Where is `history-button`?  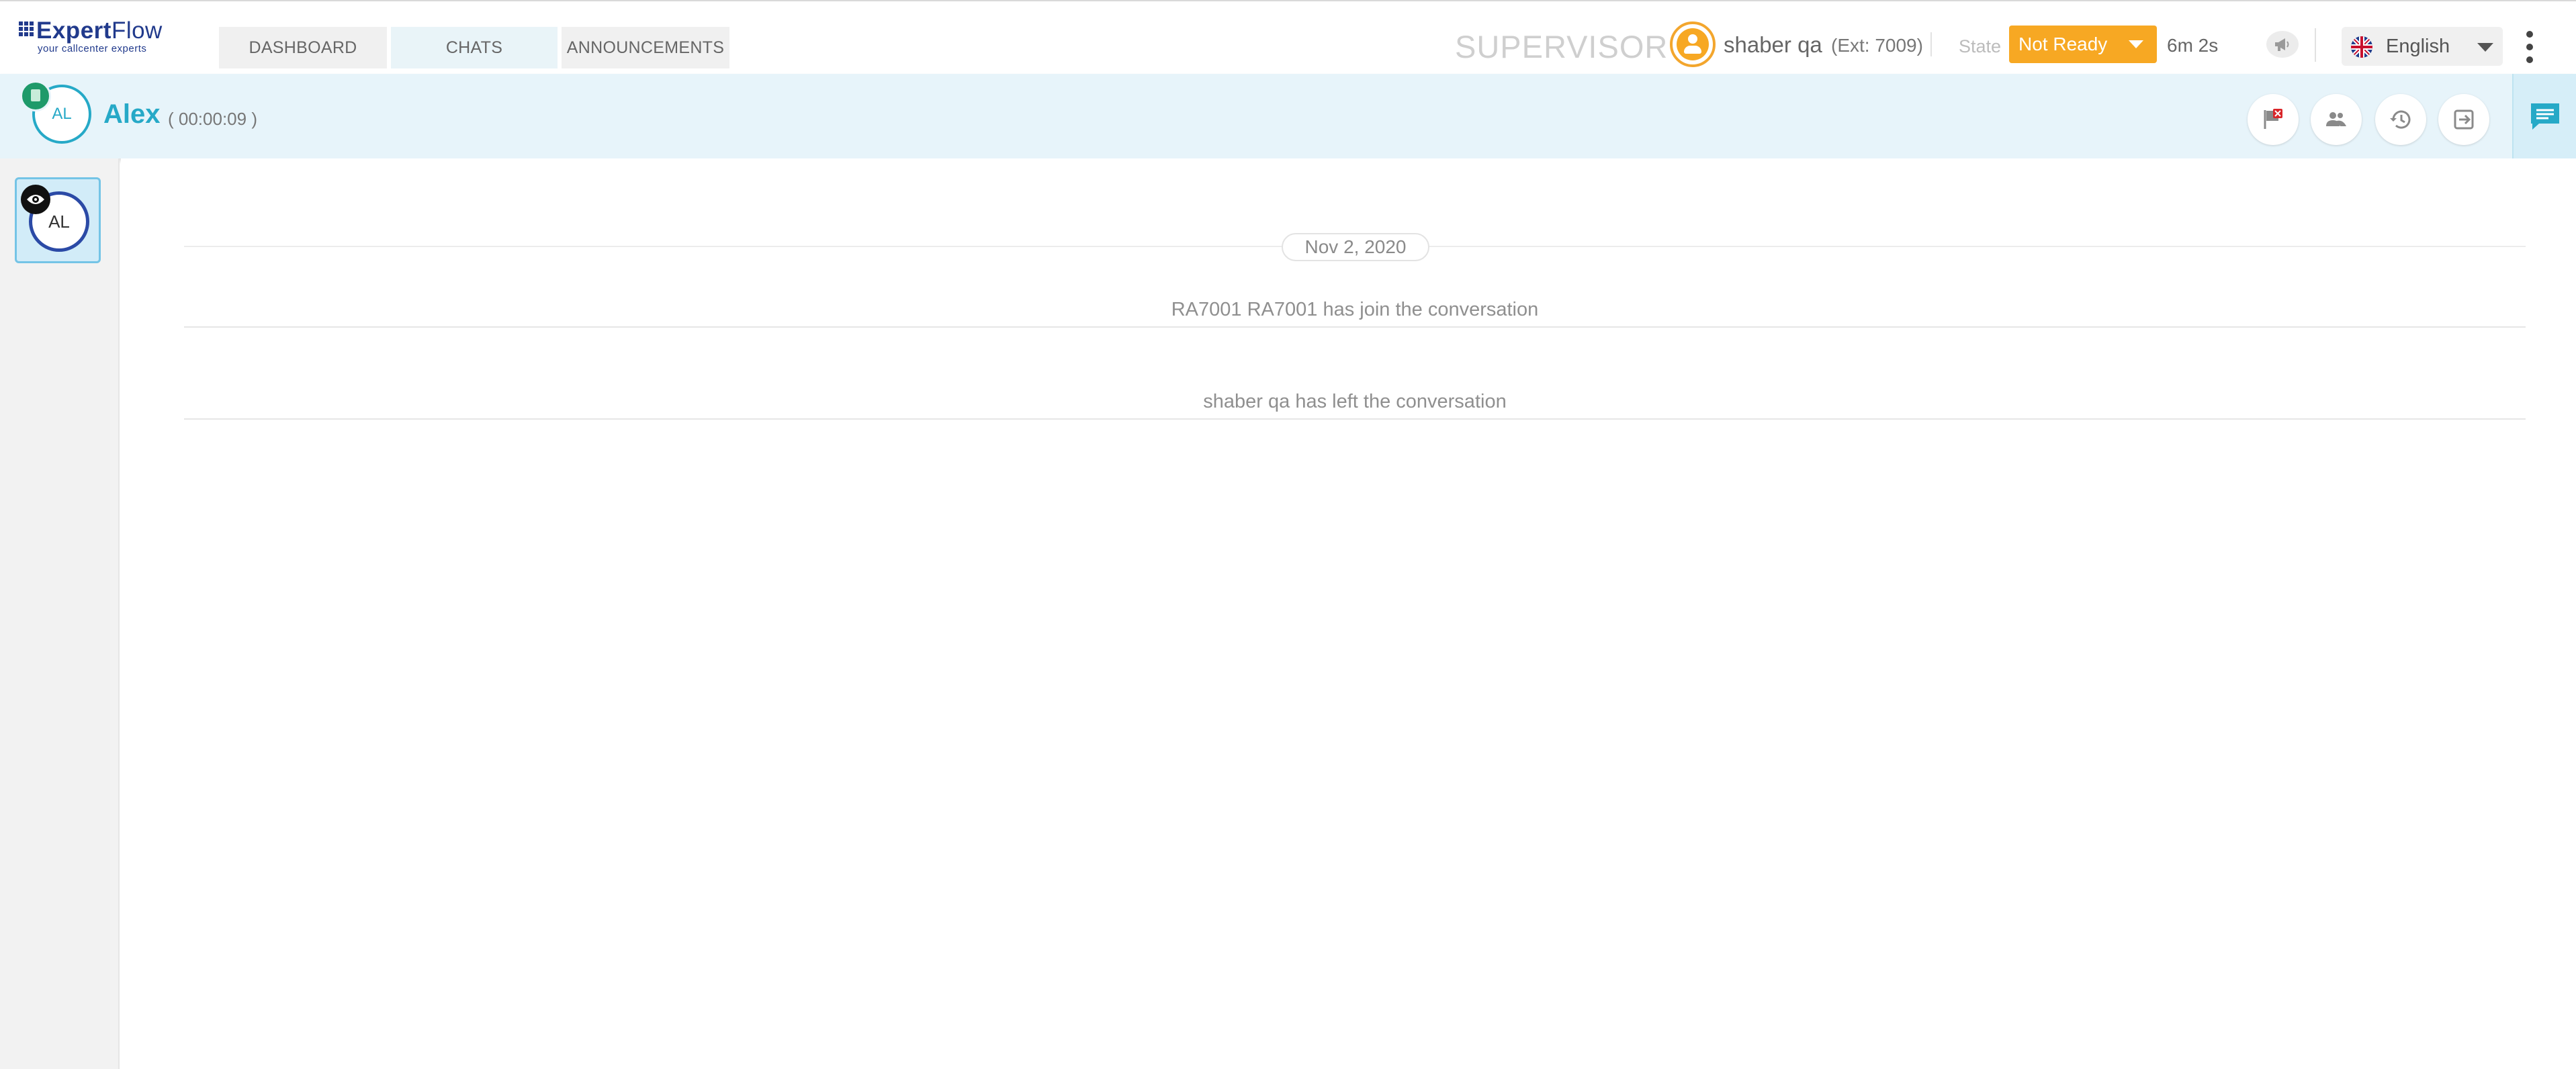 history-button is located at coordinates (2400, 119).